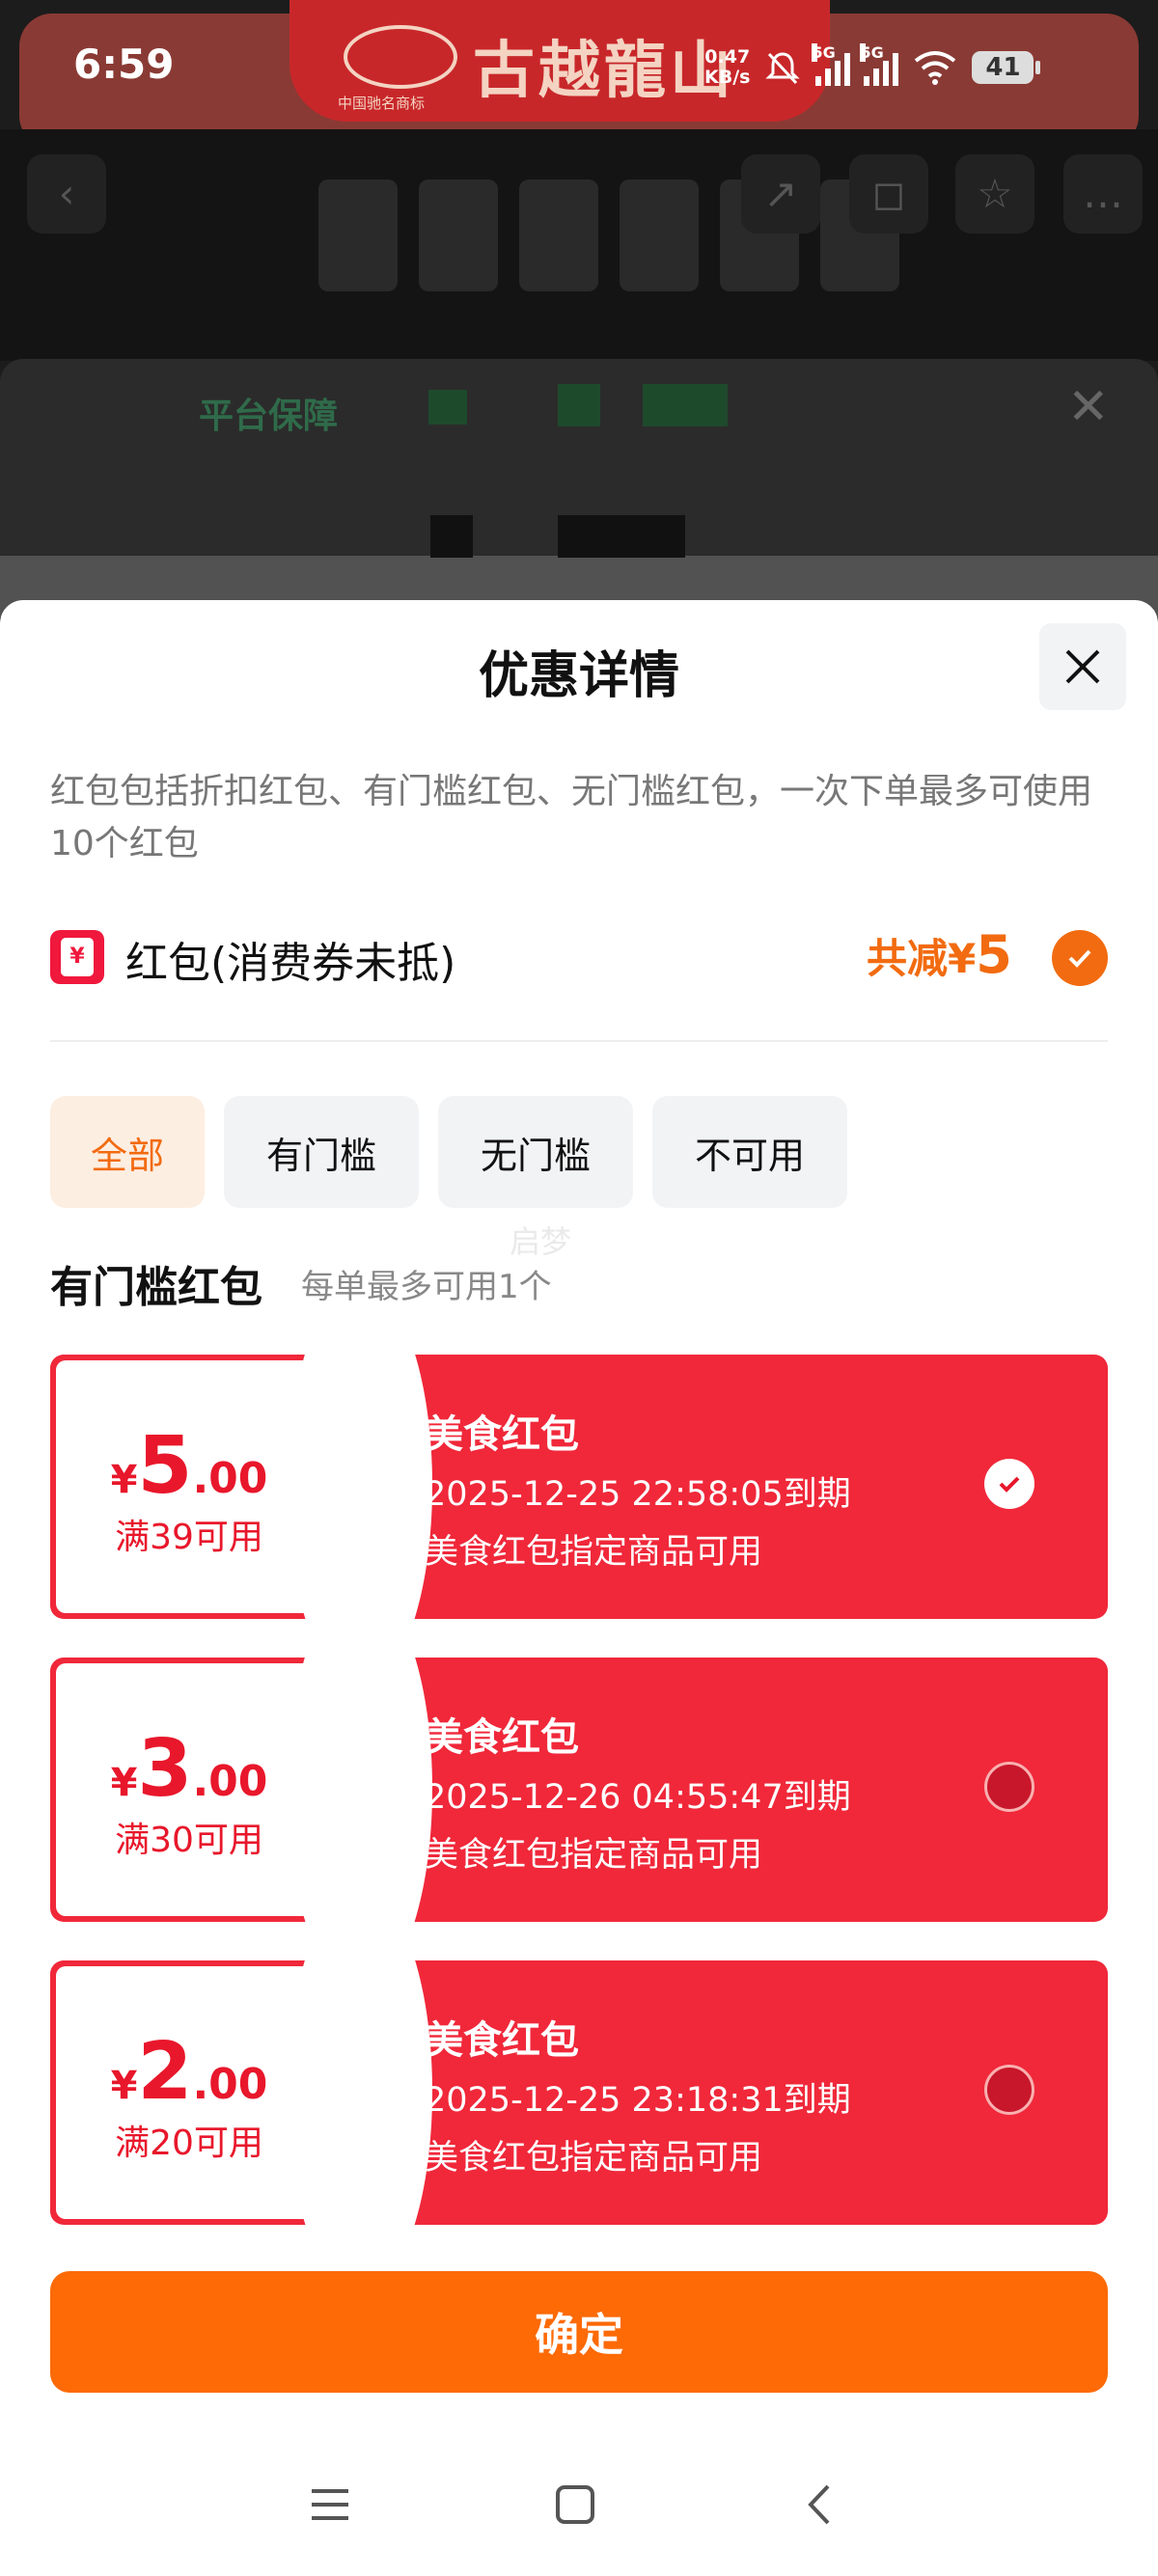  I want to click on menu-icon, so click(330, 2505).